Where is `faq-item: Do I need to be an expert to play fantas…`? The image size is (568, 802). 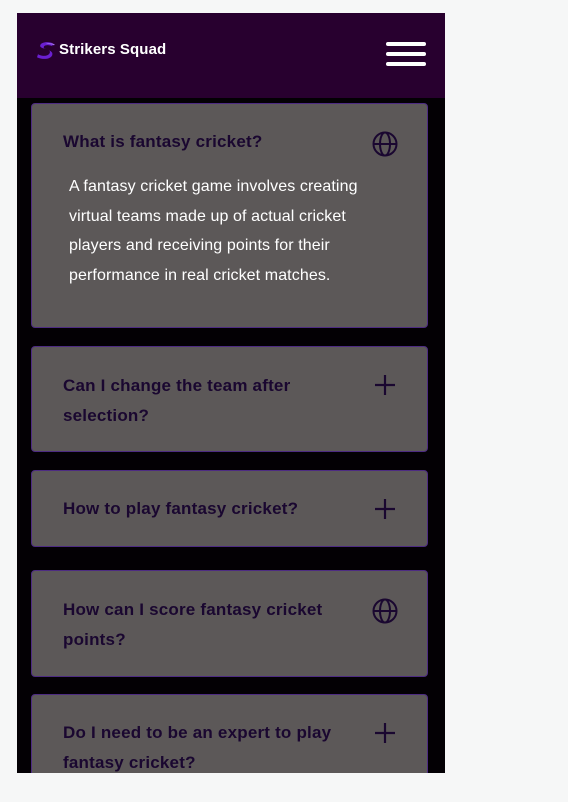
faq-item: Do I need to be an expert to play fantas… is located at coordinates (229, 733).